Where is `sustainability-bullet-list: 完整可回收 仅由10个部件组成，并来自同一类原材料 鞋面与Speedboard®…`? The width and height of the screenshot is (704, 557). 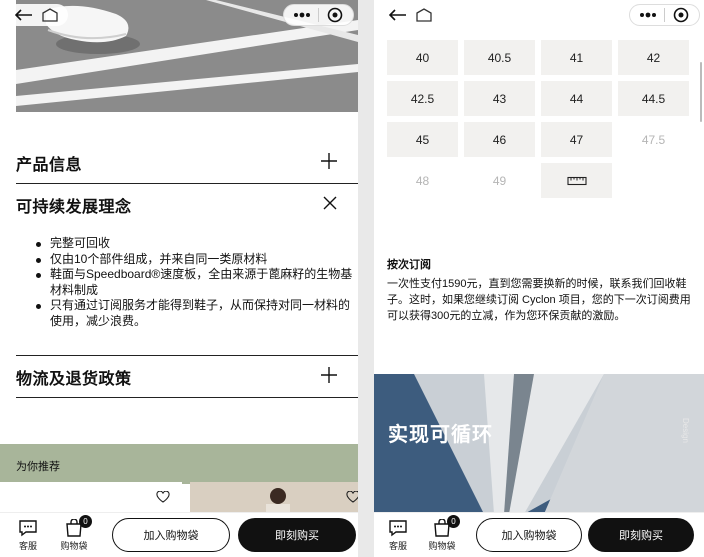 sustainability-bullet-list: 完整可回收 仅由10个部件组成，并来自同一类原材料 鞋面与Speedboard®… is located at coordinates (194, 282).